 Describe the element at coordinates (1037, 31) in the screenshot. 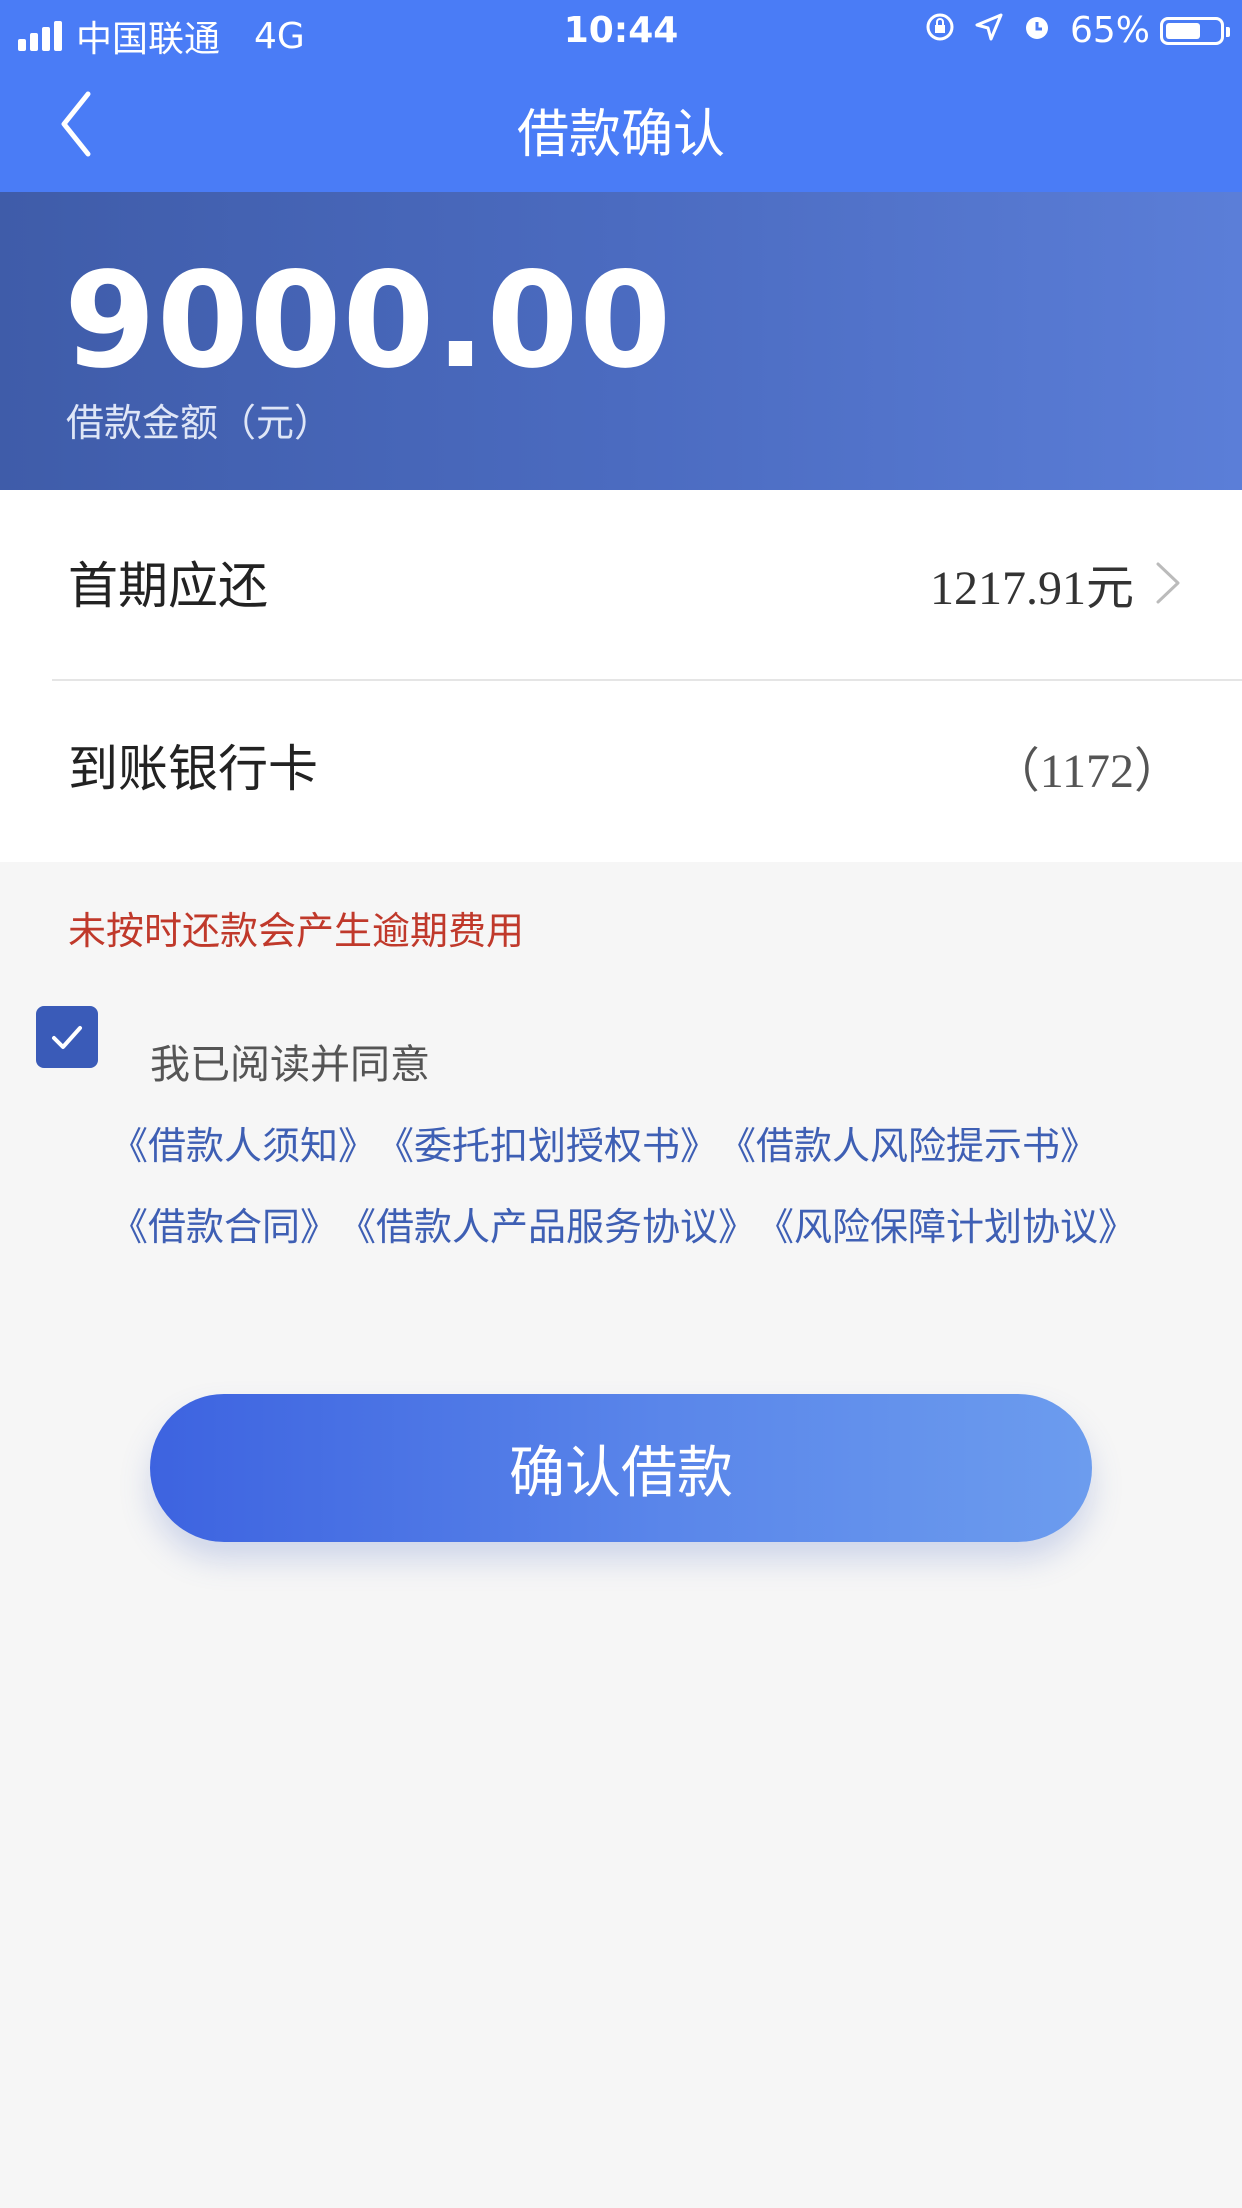

I see `alarm-icon` at that location.